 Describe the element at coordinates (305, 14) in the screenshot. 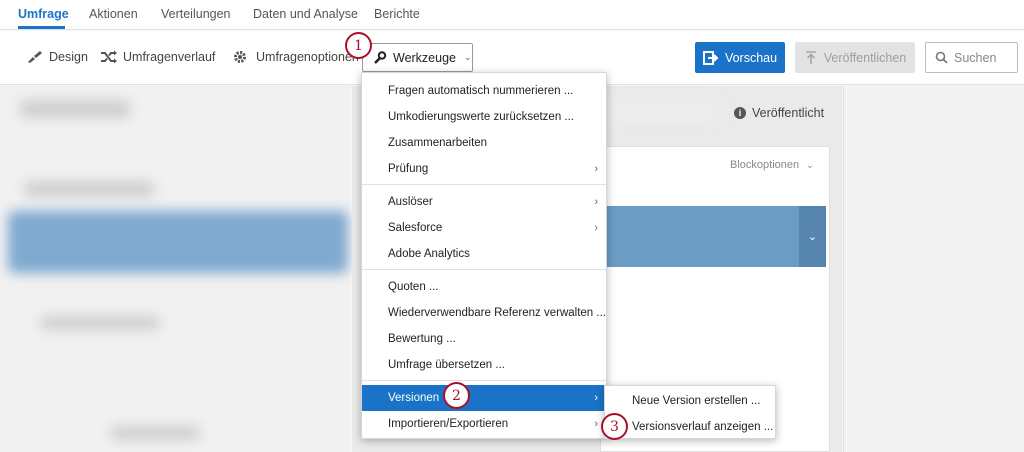

I see `tab-daten-und-analyse: Daten und Analyse` at that location.